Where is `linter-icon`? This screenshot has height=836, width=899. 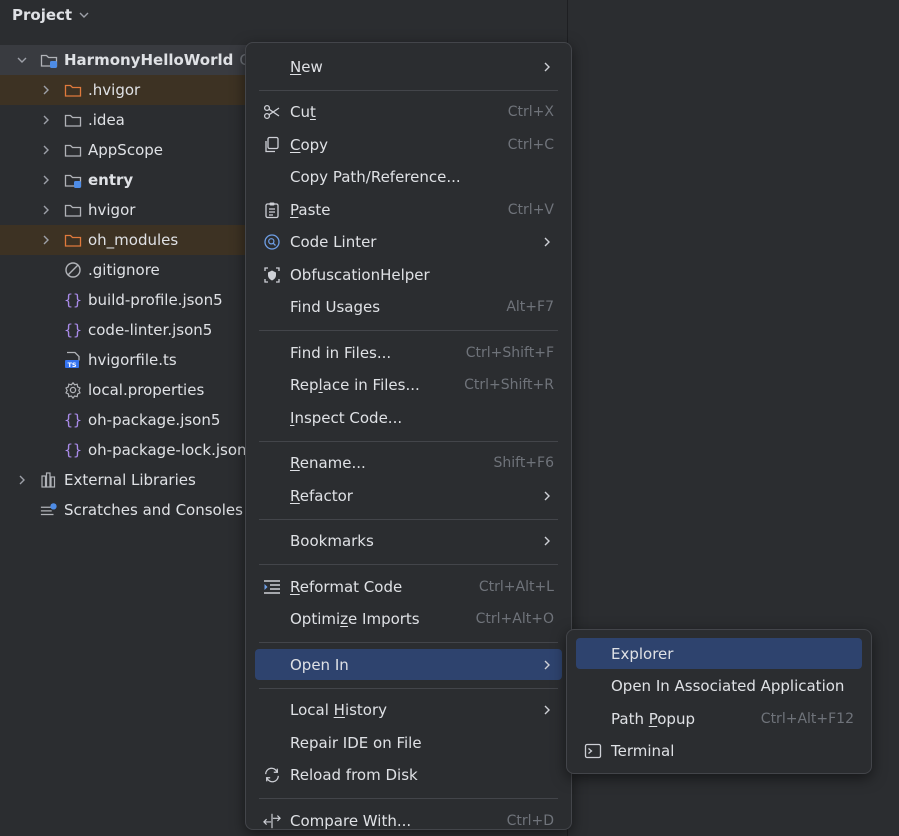 linter-icon is located at coordinates (272, 242).